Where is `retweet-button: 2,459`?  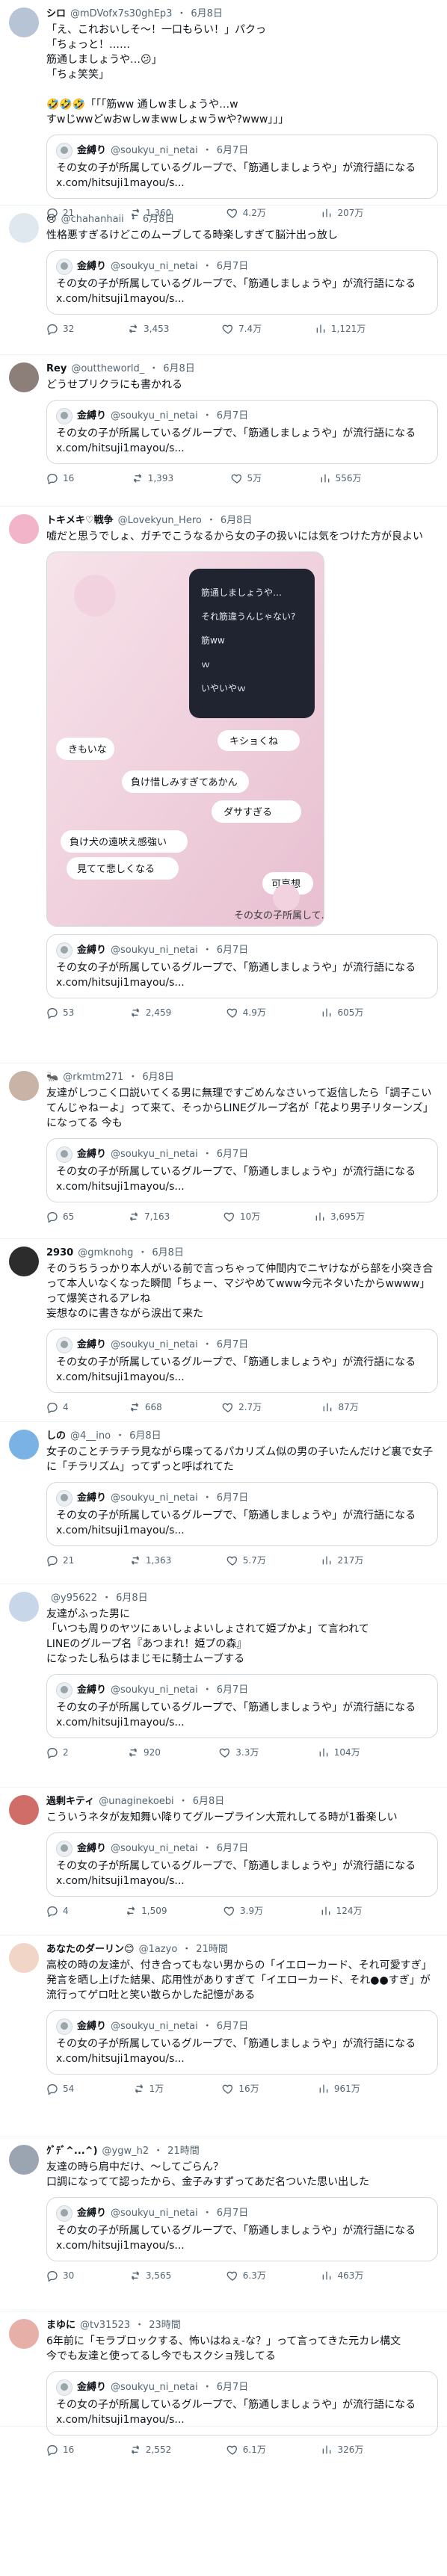 retweet-button: 2,459 is located at coordinates (150, 1013).